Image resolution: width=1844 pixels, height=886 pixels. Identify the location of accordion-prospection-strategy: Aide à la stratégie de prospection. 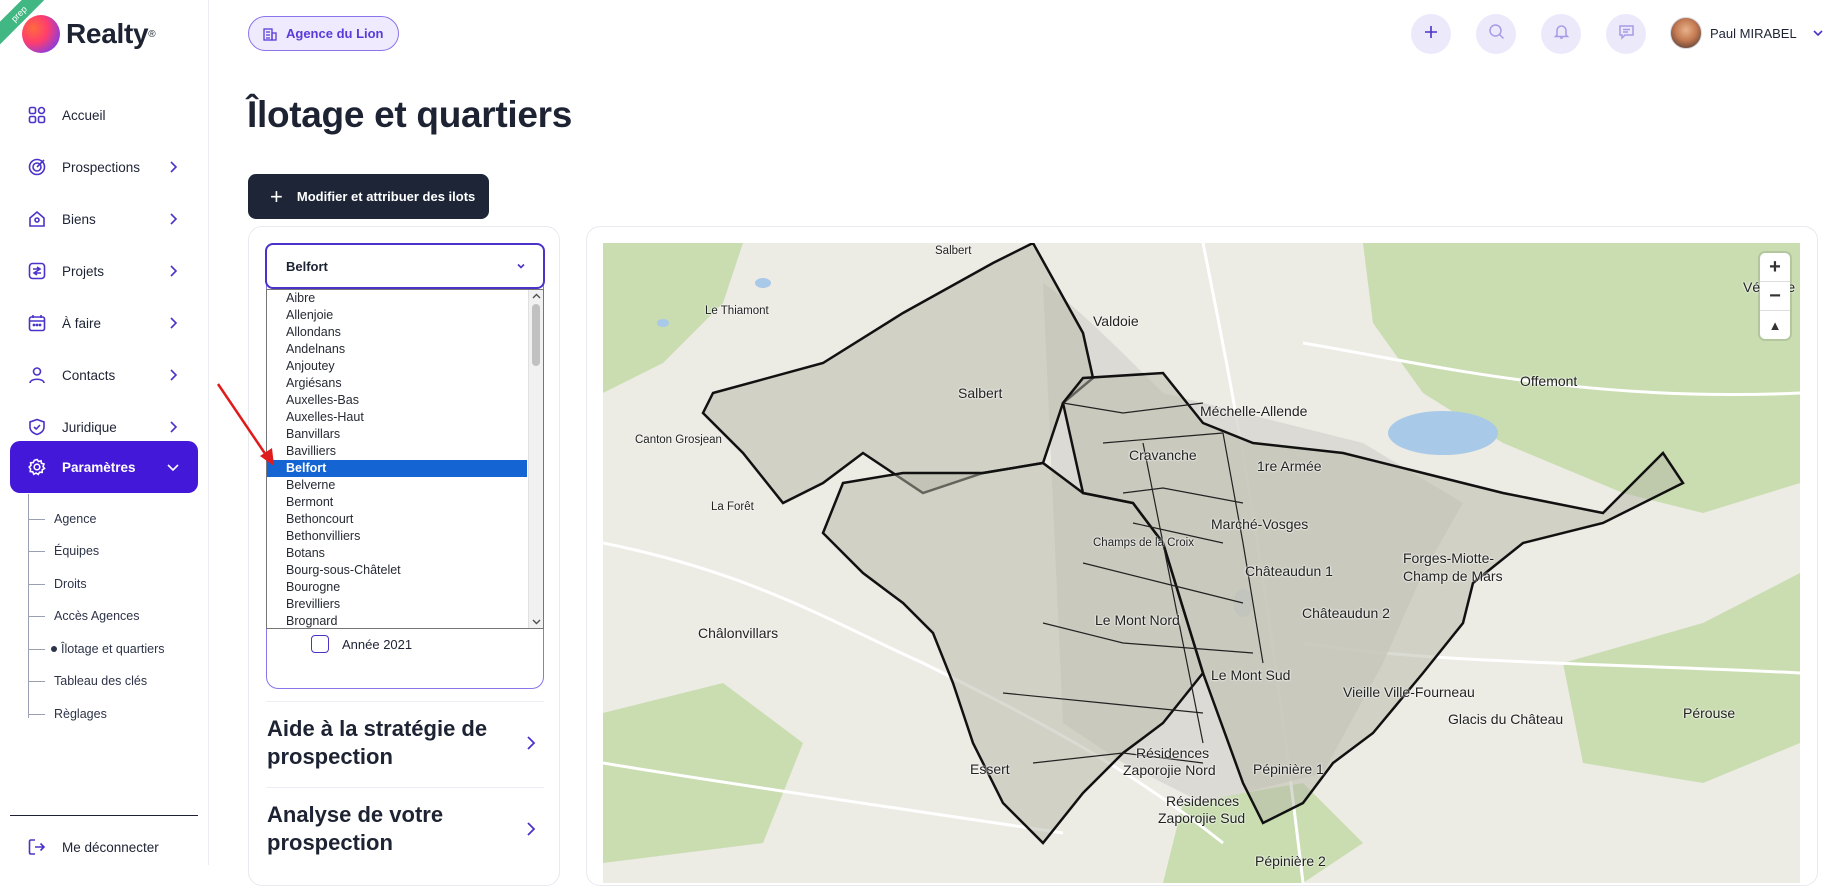
(407, 743).